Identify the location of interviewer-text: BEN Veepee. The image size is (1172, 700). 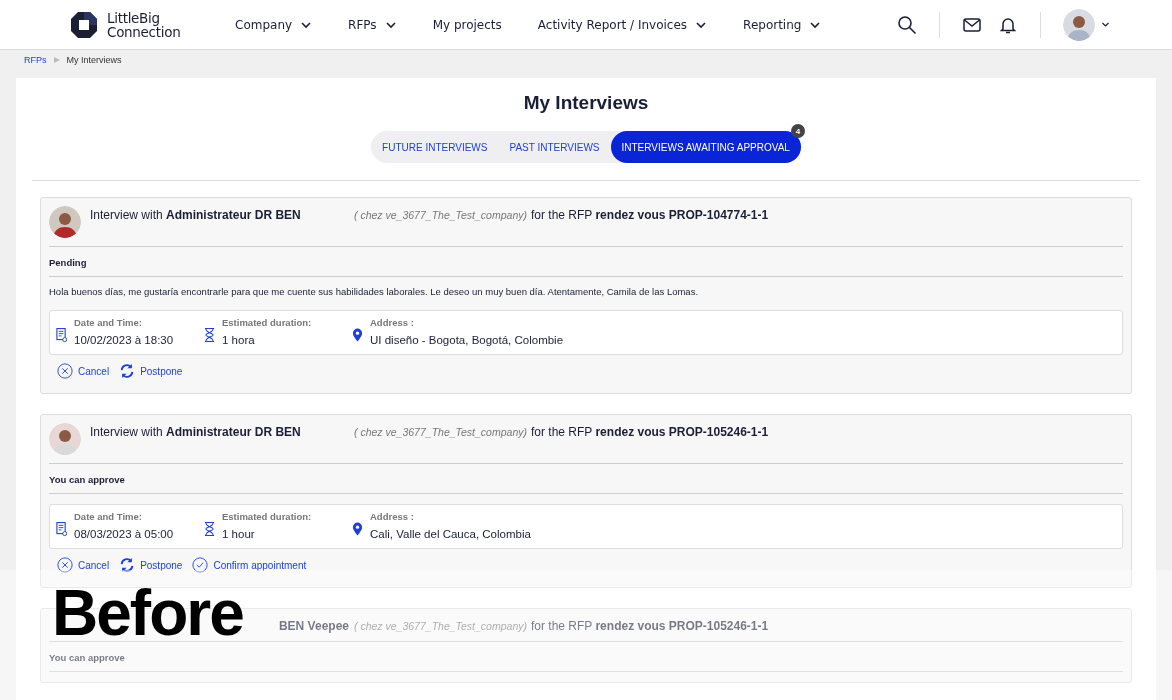
(313, 626).